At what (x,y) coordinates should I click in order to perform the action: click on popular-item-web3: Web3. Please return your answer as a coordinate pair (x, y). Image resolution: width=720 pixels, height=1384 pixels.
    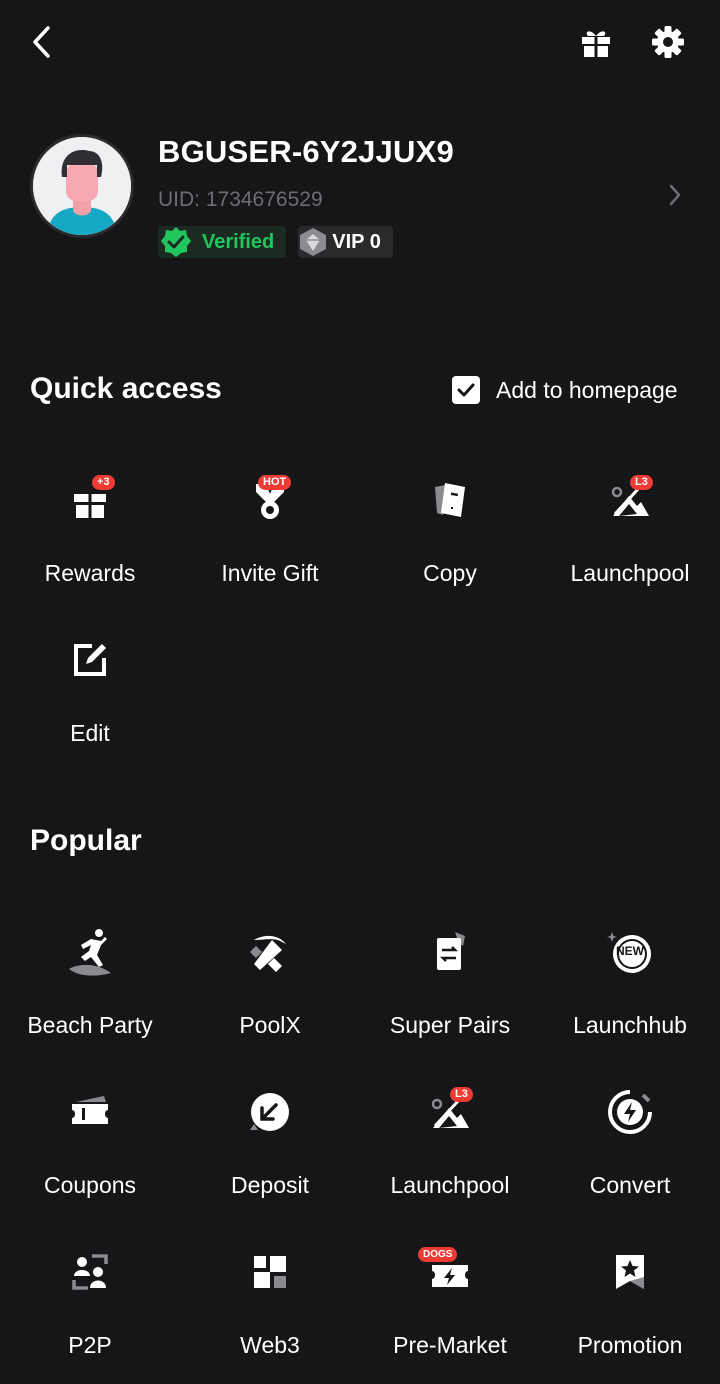
    Looking at the image, I should click on (270, 1312).